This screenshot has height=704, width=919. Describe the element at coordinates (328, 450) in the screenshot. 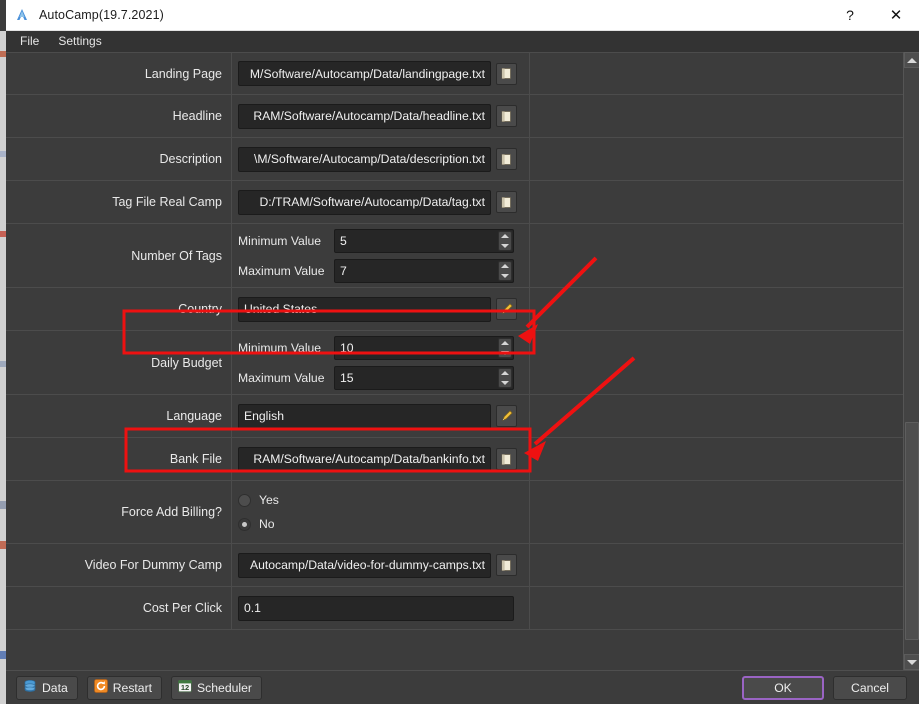

I see `annotation-box-language` at that location.